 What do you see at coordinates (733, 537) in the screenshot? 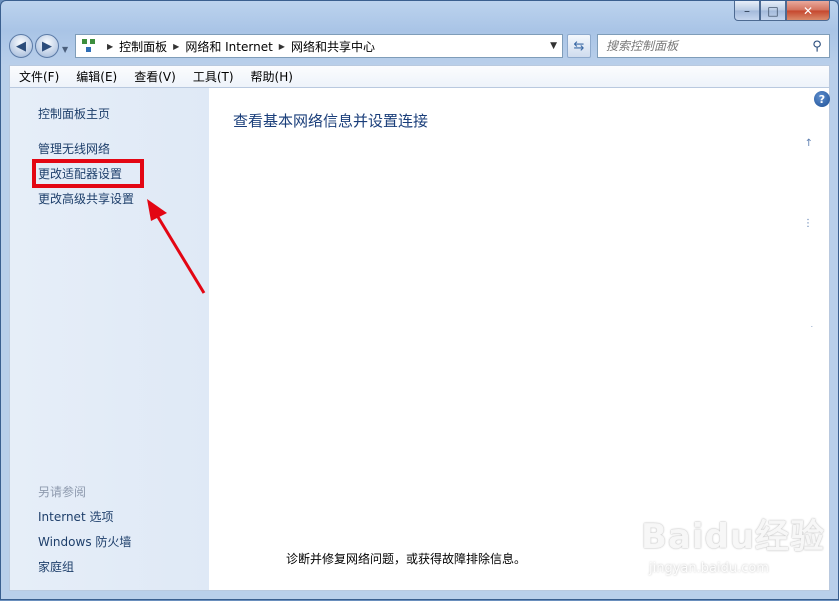
I see `baidu-logo: Baidu经验` at bounding box center [733, 537].